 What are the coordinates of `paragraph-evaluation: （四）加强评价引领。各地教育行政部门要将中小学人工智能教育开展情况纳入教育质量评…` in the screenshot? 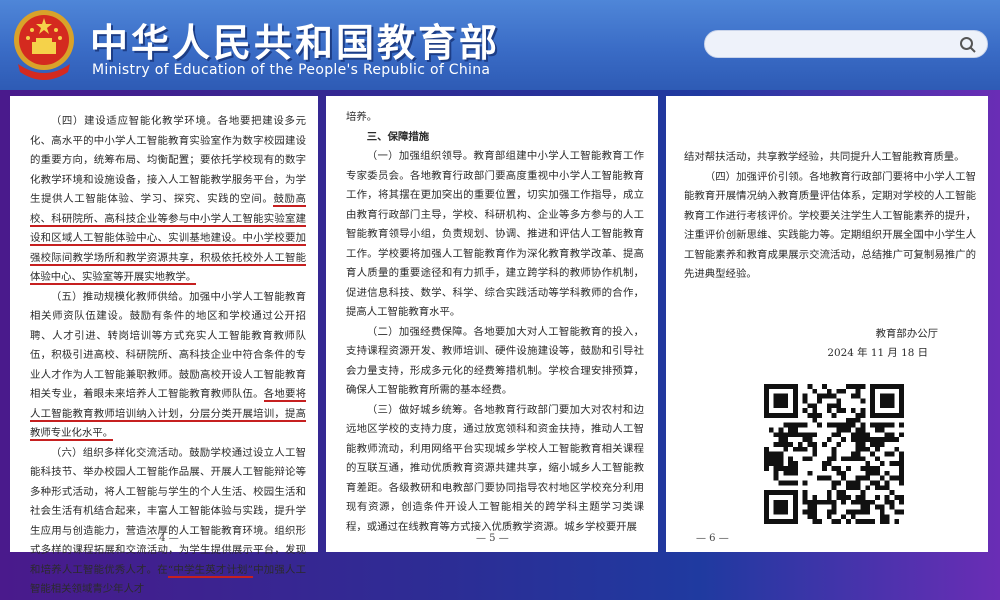 It's located at (830, 225).